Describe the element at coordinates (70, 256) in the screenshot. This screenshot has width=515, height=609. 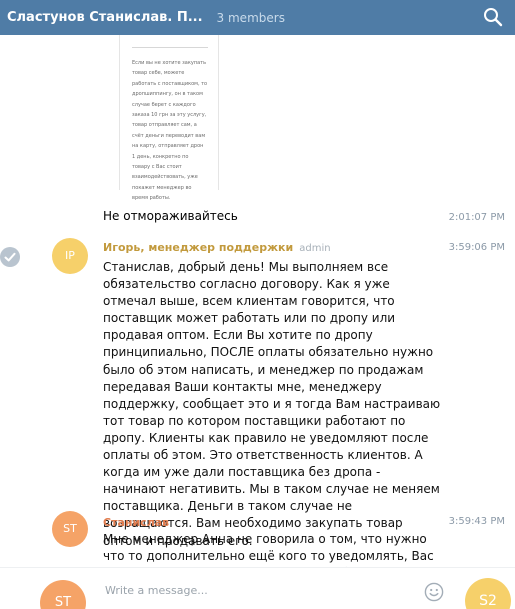
I see `avatar: IP` at that location.